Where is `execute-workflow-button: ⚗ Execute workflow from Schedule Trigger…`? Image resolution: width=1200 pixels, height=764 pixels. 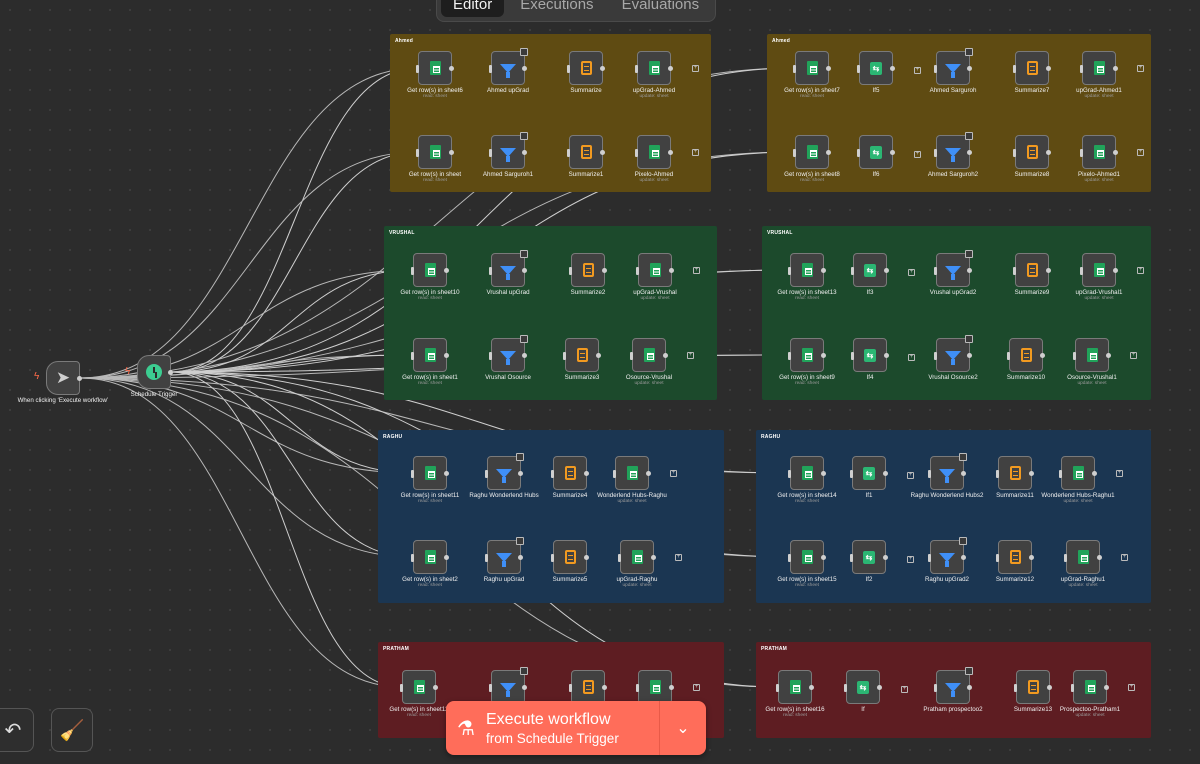
execute-workflow-button: ⚗ Execute workflow from Schedule Trigger… is located at coordinates (576, 728).